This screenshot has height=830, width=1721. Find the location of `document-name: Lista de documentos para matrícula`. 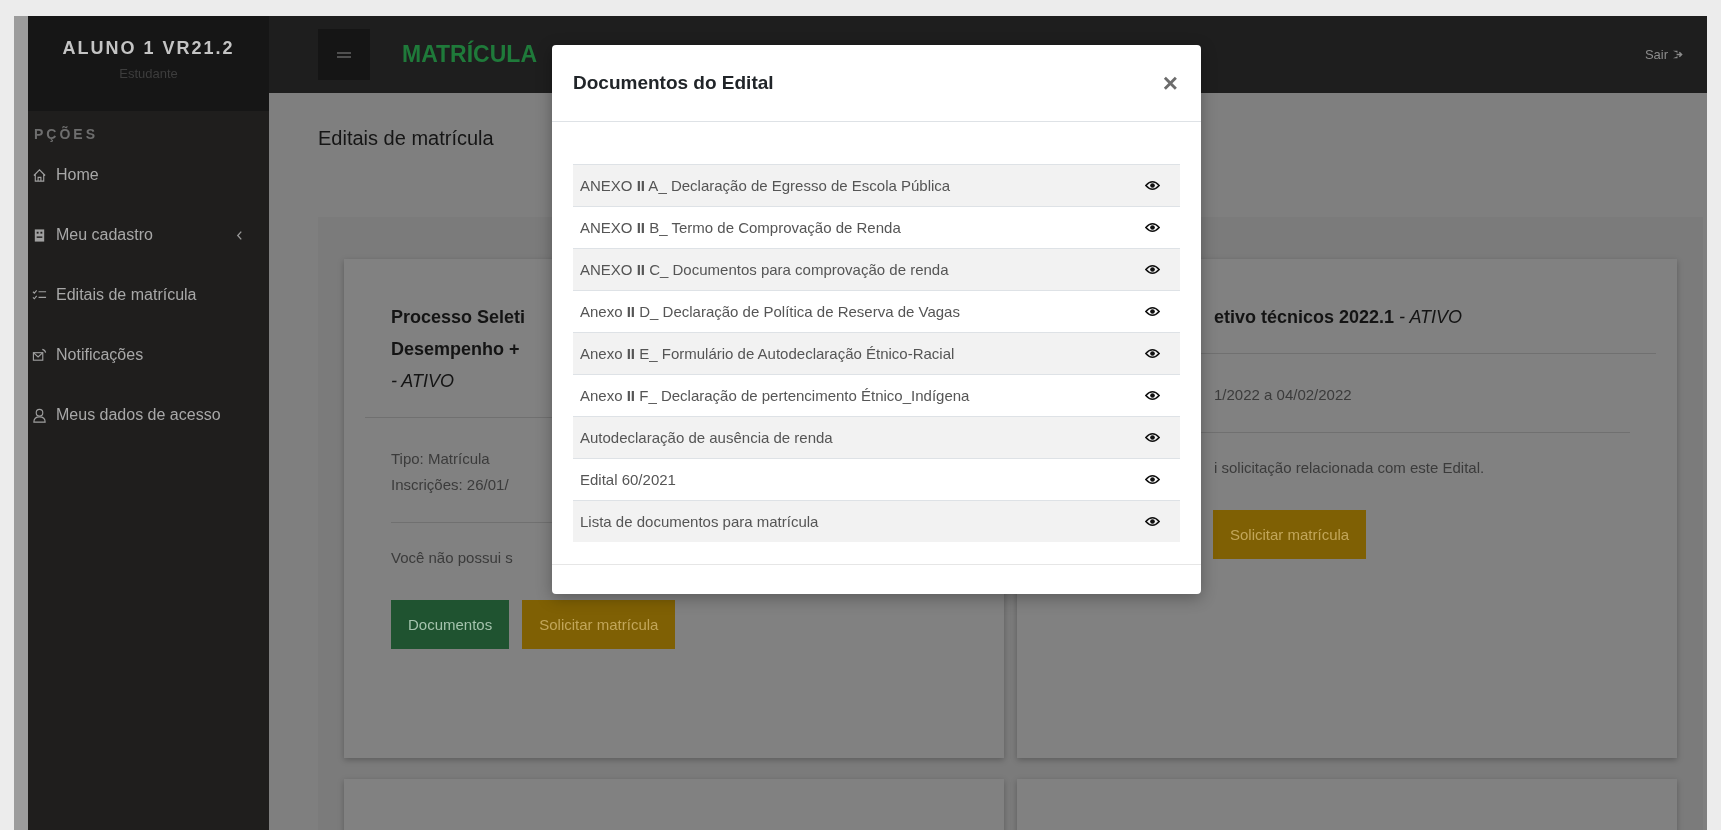

document-name: Lista de documentos para matrícula is located at coordinates (699, 521).